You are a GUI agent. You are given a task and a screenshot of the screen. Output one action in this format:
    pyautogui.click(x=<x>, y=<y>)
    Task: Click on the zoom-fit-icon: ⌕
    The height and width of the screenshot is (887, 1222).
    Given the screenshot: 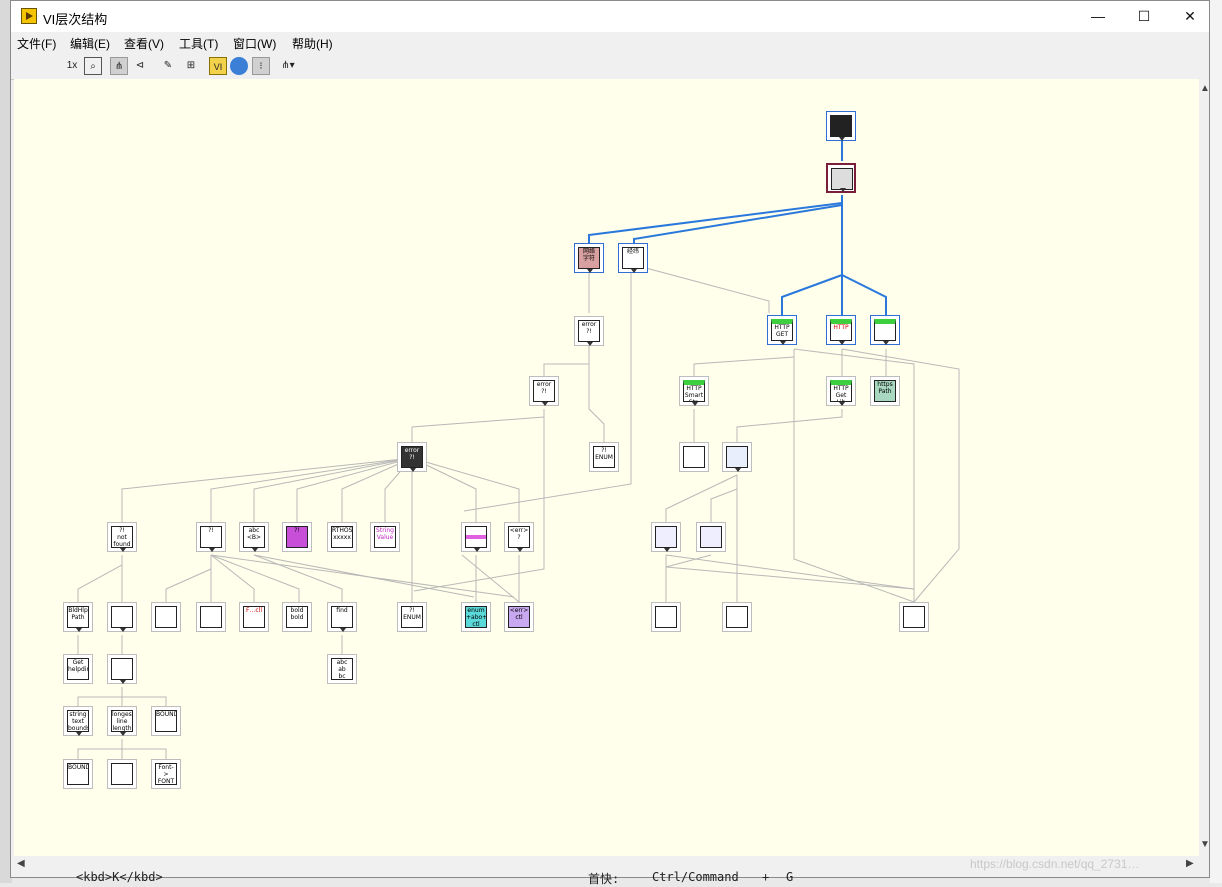 What is the action you would take?
    pyautogui.click(x=93, y=66)
    